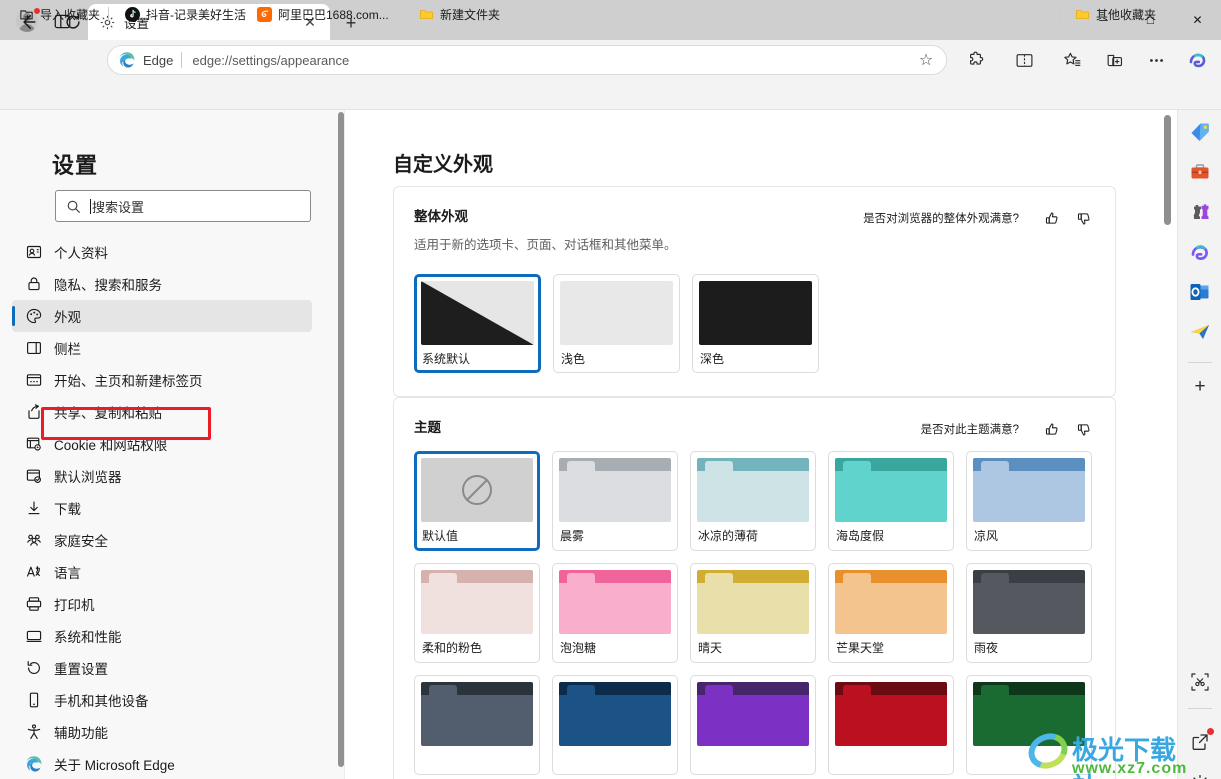  Describe the element at coordinates (162, 700) in the screenshot. I see `sidebar-item-14: 手机和其他设备` at that location.